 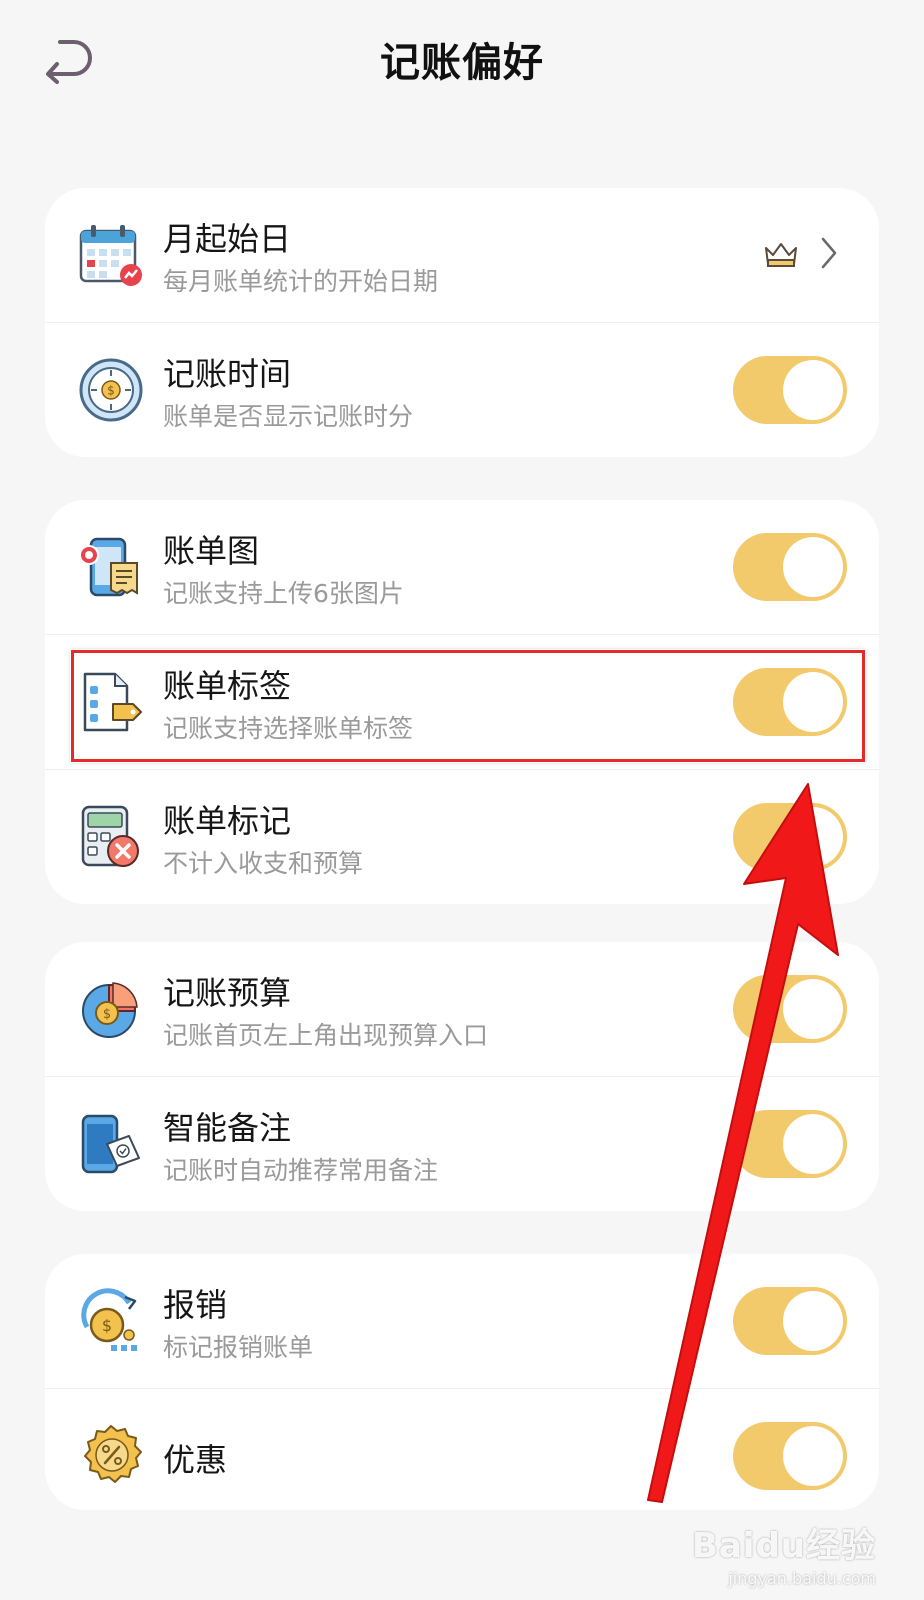 I want to click on setting-row-bill-image: 账单图 记账支持上传6张图片, so click(x=462, y=567).